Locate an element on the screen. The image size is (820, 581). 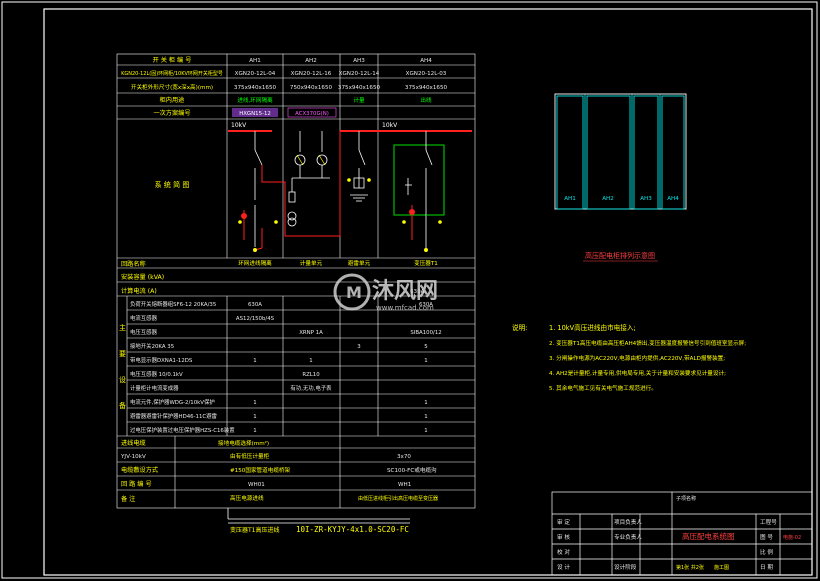
note-1: 1. 10kV高压进线由市电接入; is located at coordinates (592, 327).